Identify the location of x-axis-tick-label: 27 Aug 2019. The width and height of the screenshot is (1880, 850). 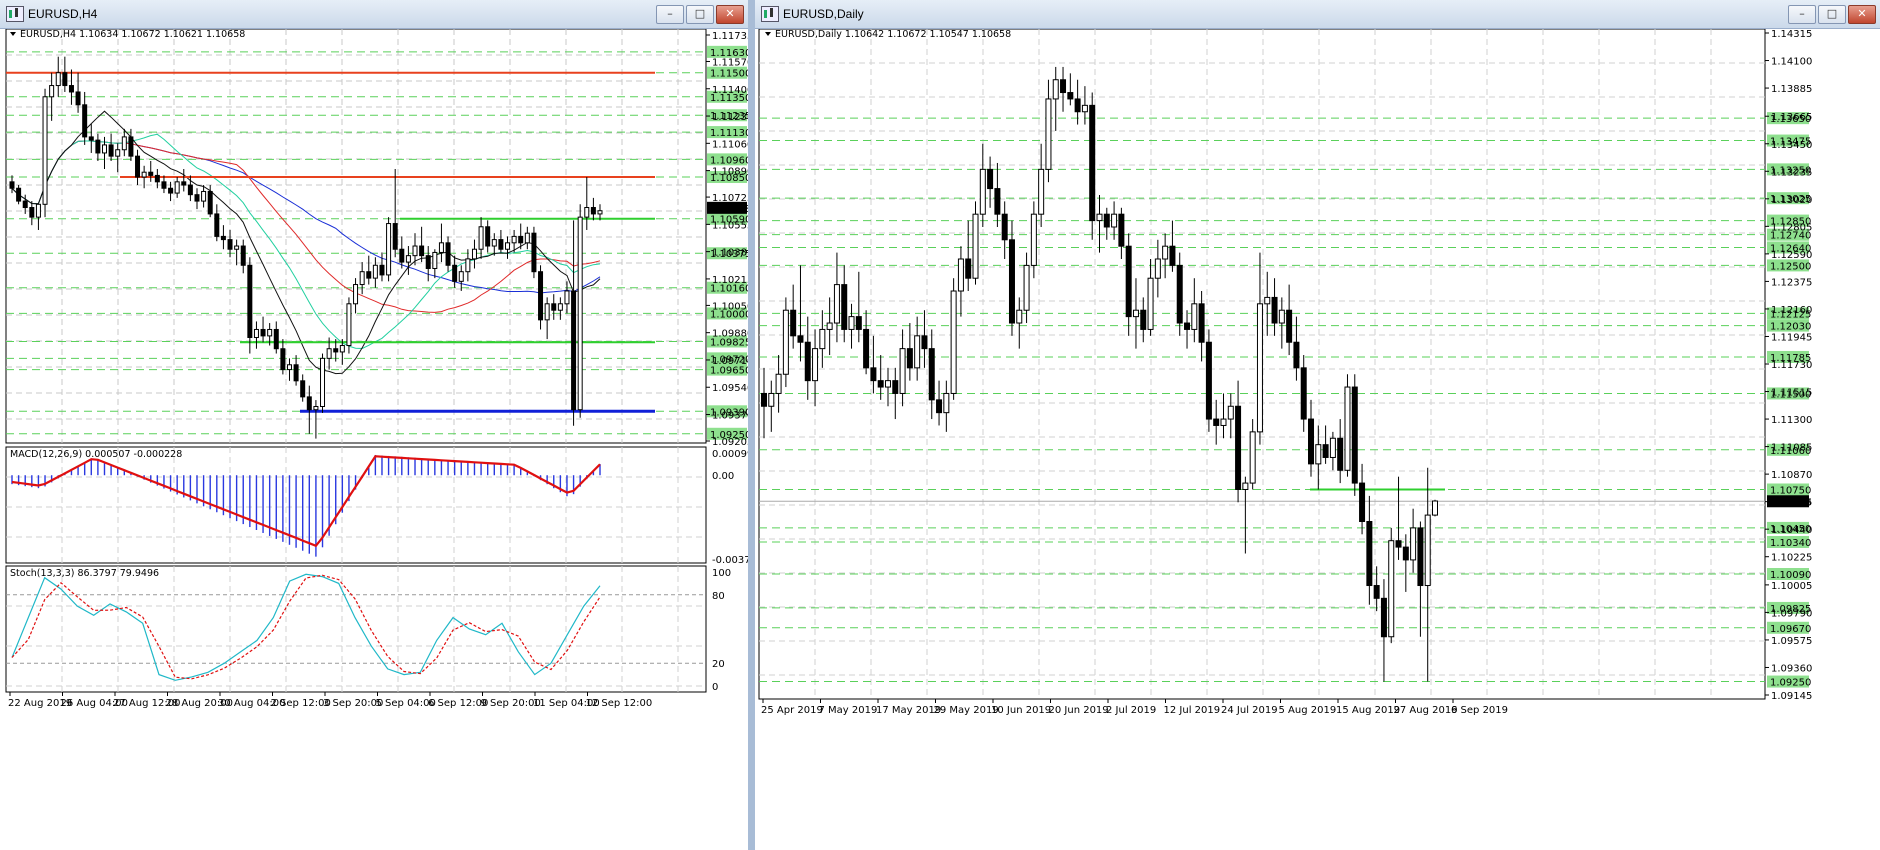
(1426, 710).